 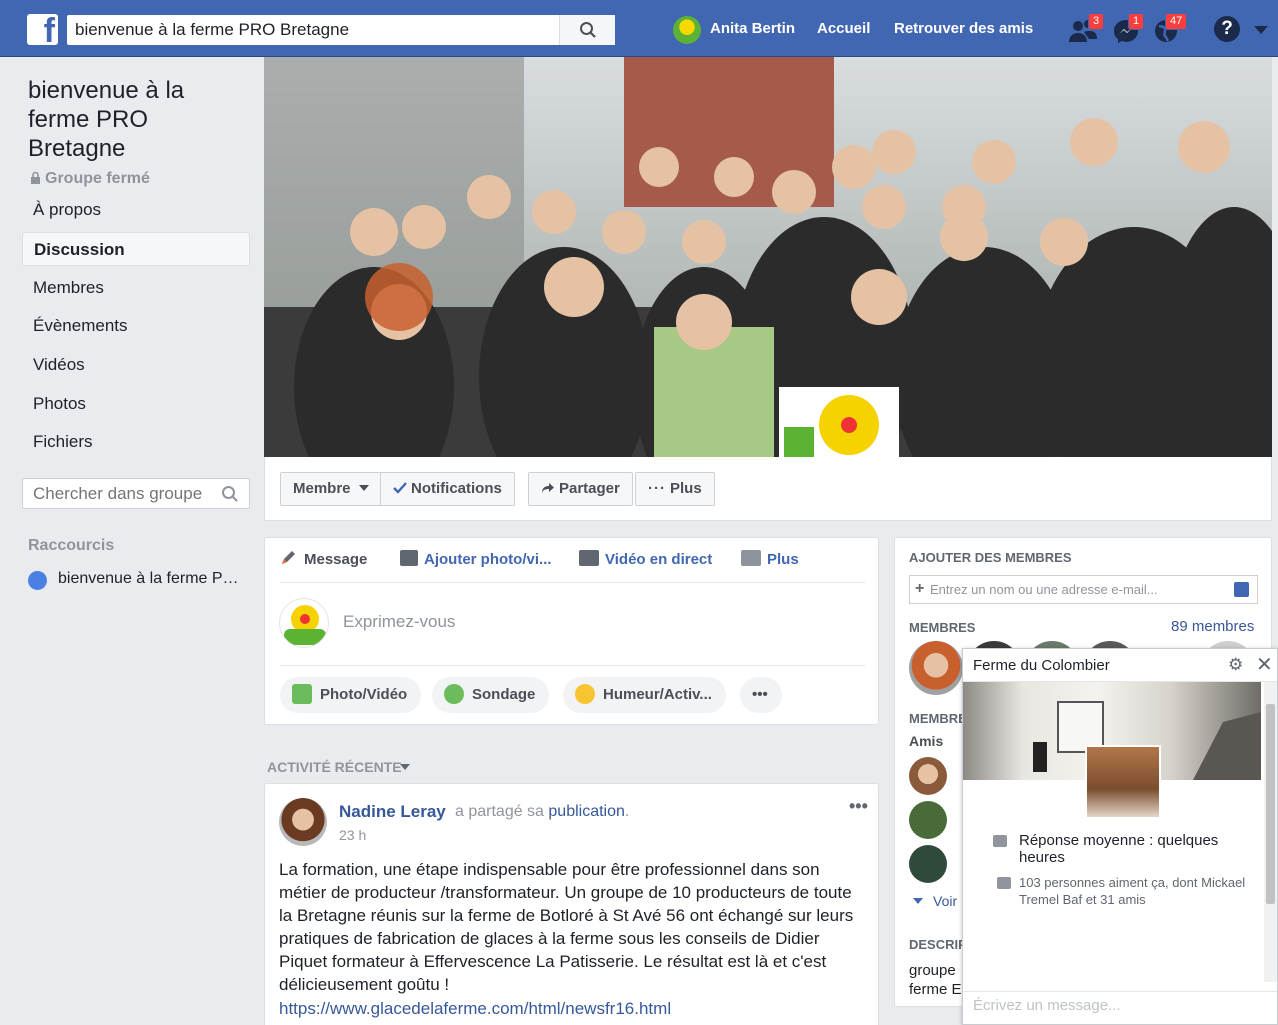 What do you see at coordinates (587, 30) in the screenshot?
I see `search-button` at bounding box center [587, 30].